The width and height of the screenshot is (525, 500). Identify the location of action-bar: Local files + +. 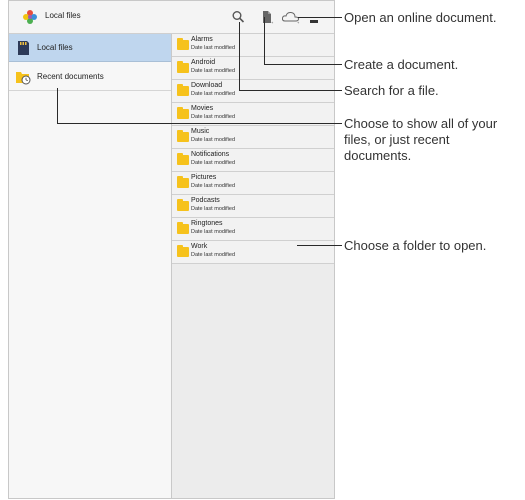
(171, 17).